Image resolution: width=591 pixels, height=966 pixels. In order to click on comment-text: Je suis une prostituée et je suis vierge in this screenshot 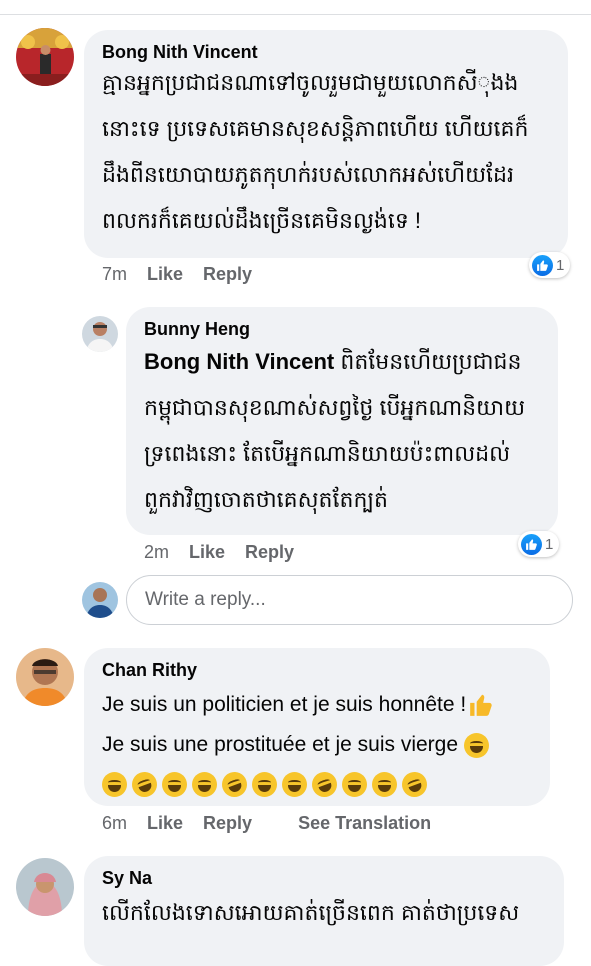, I will do `click(280, 744)`.